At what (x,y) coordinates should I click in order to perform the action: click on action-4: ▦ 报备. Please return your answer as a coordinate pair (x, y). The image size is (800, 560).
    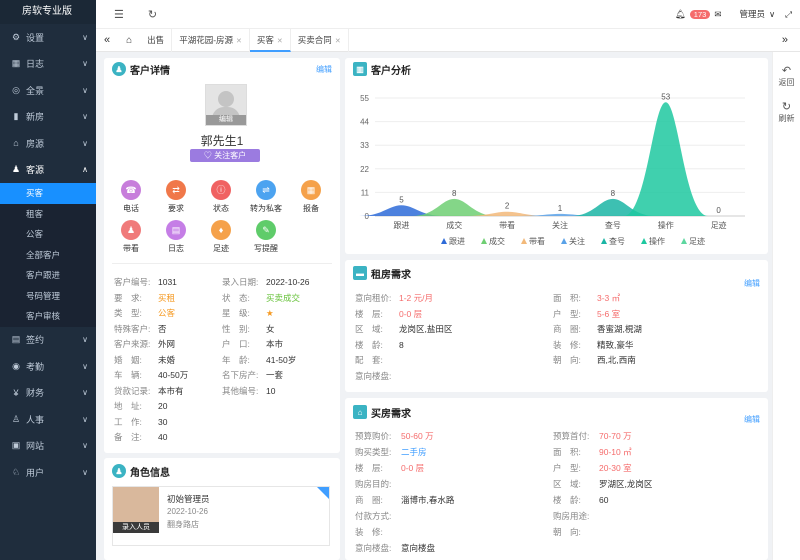
    Looking at the image, I should click on (311, 197).